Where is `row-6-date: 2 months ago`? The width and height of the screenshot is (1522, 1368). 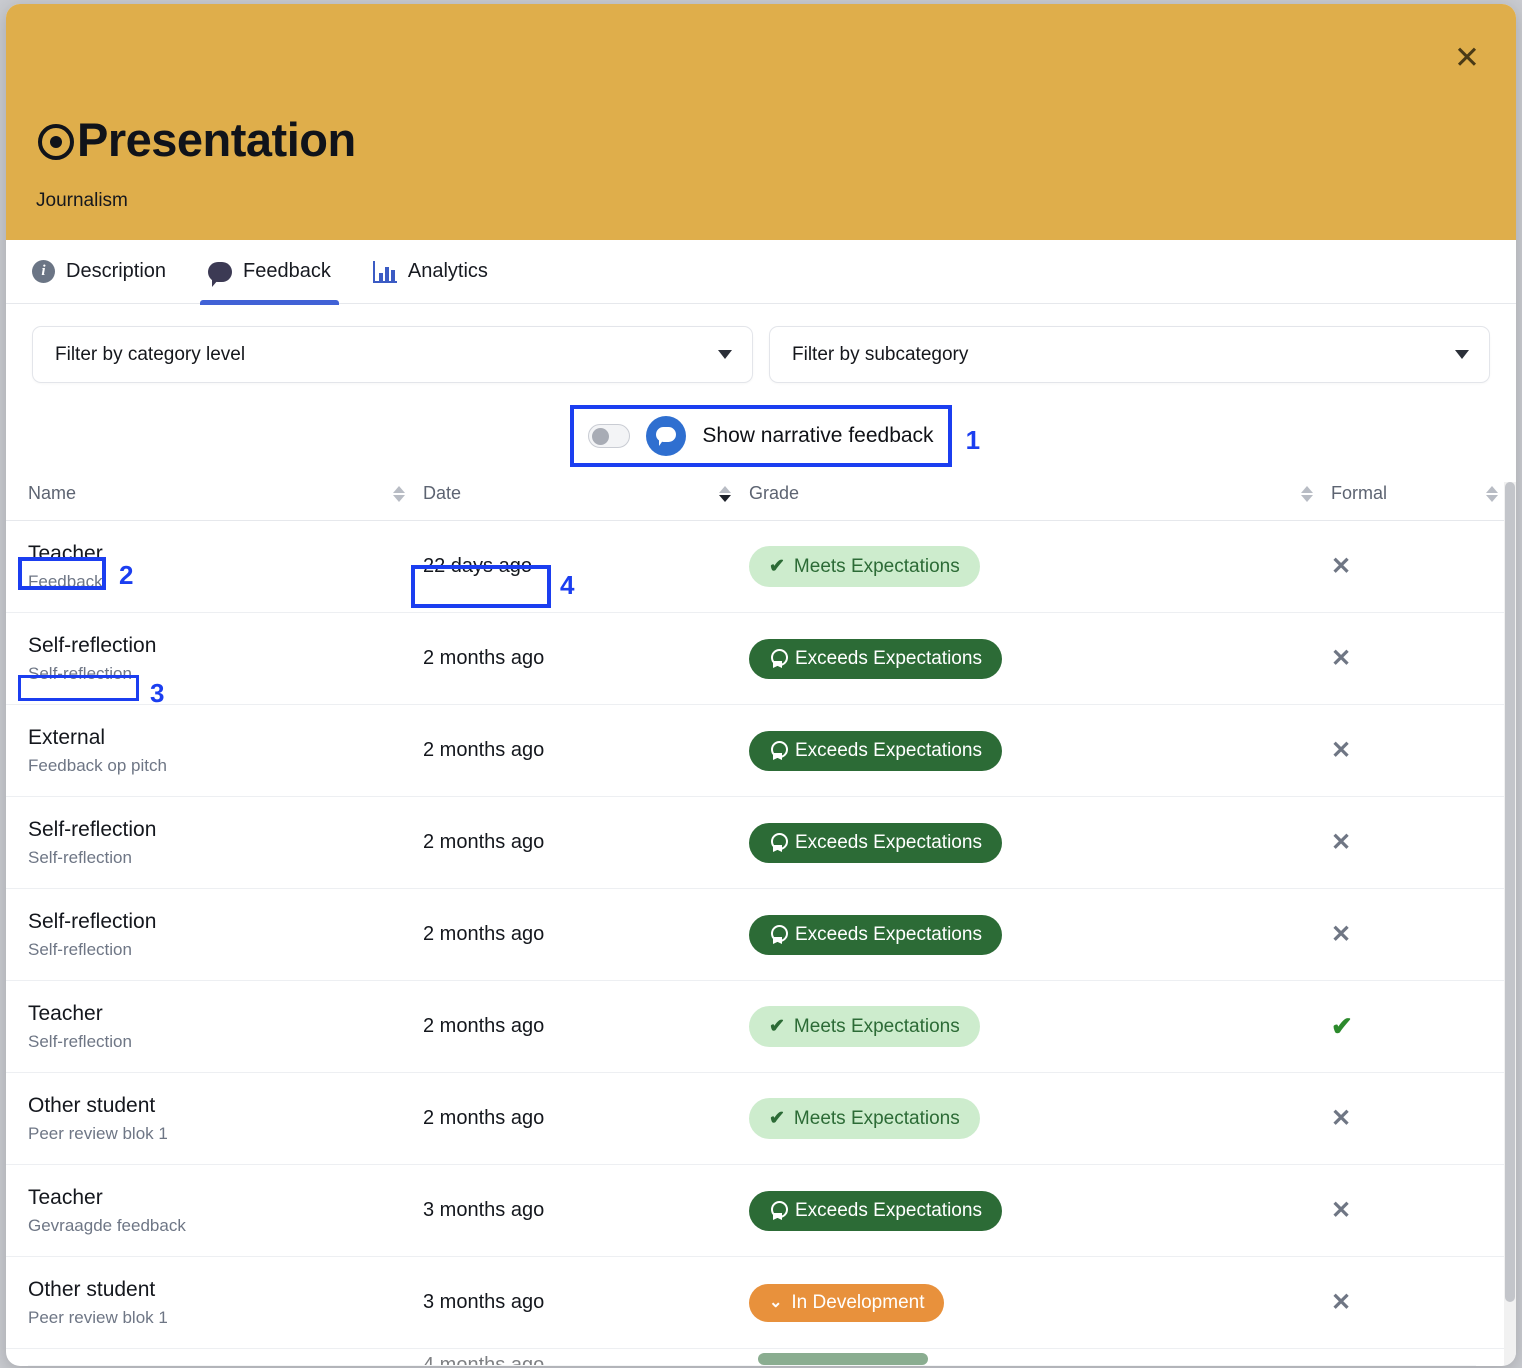
row-6-date: 2 months ago is located at coordinates (484, 1026).